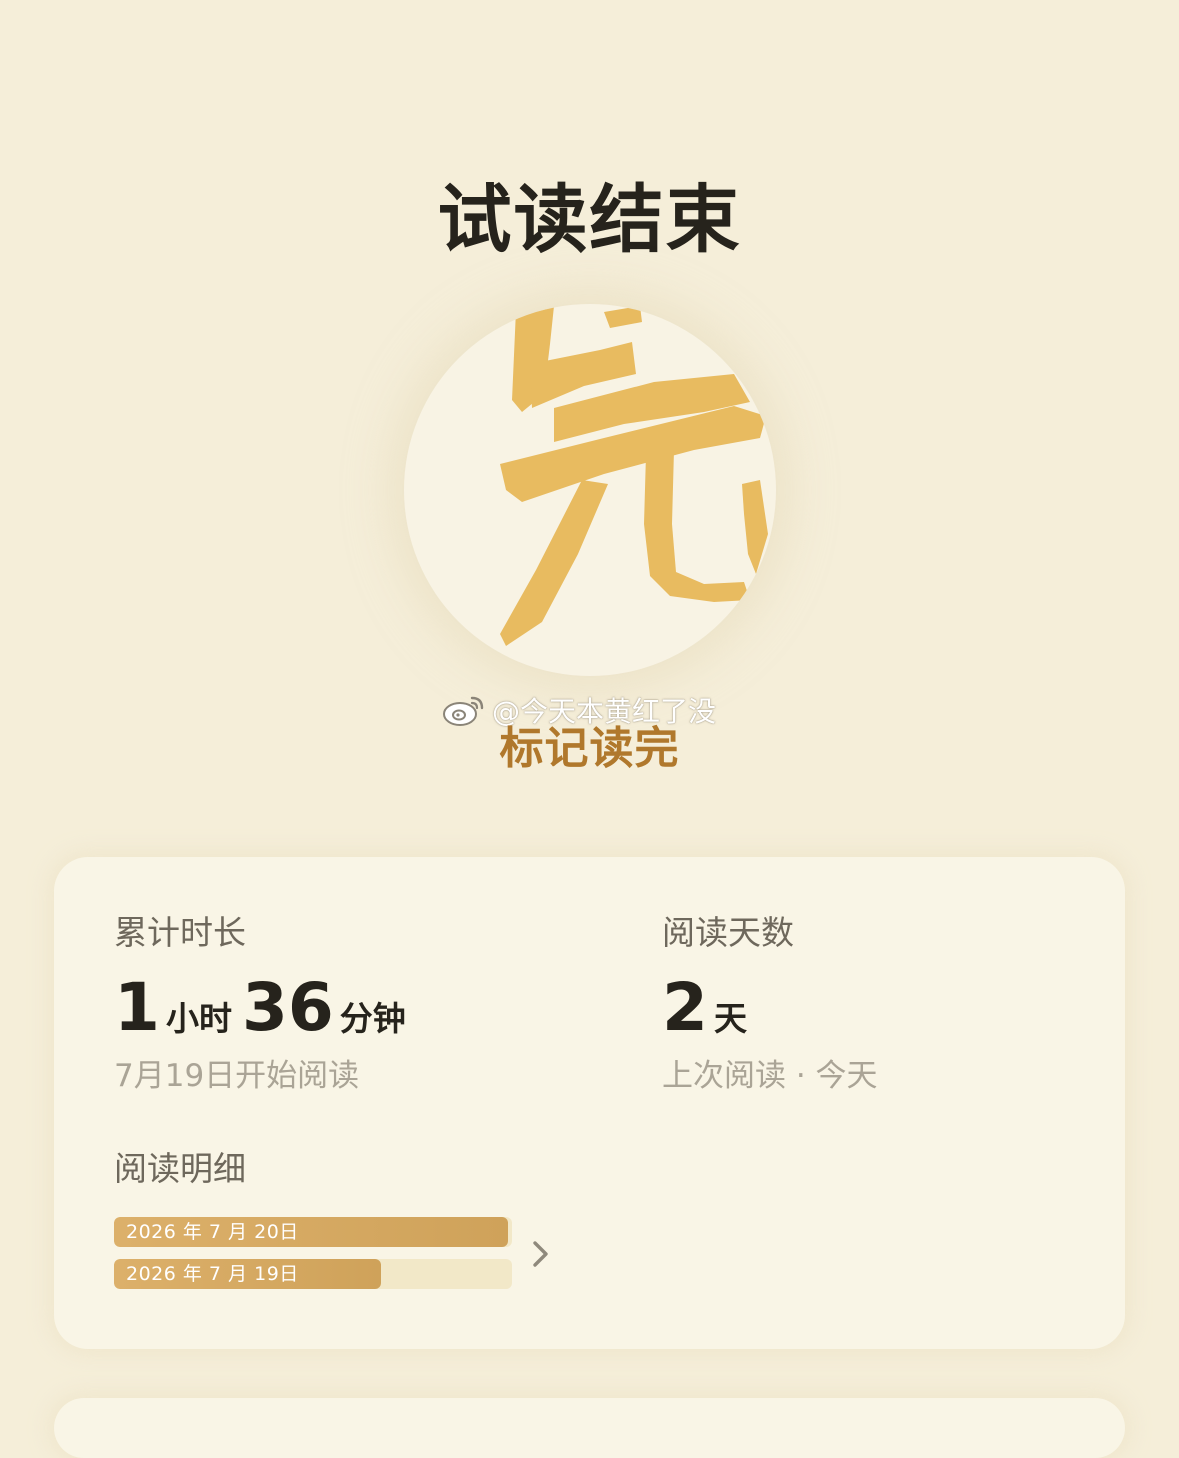 The image size is (1179, 1458). Describe the element at coordinates (212, 1274) in the screenshot. I see `reading-detail-date: 2026 年 7 月 19日` at that location.